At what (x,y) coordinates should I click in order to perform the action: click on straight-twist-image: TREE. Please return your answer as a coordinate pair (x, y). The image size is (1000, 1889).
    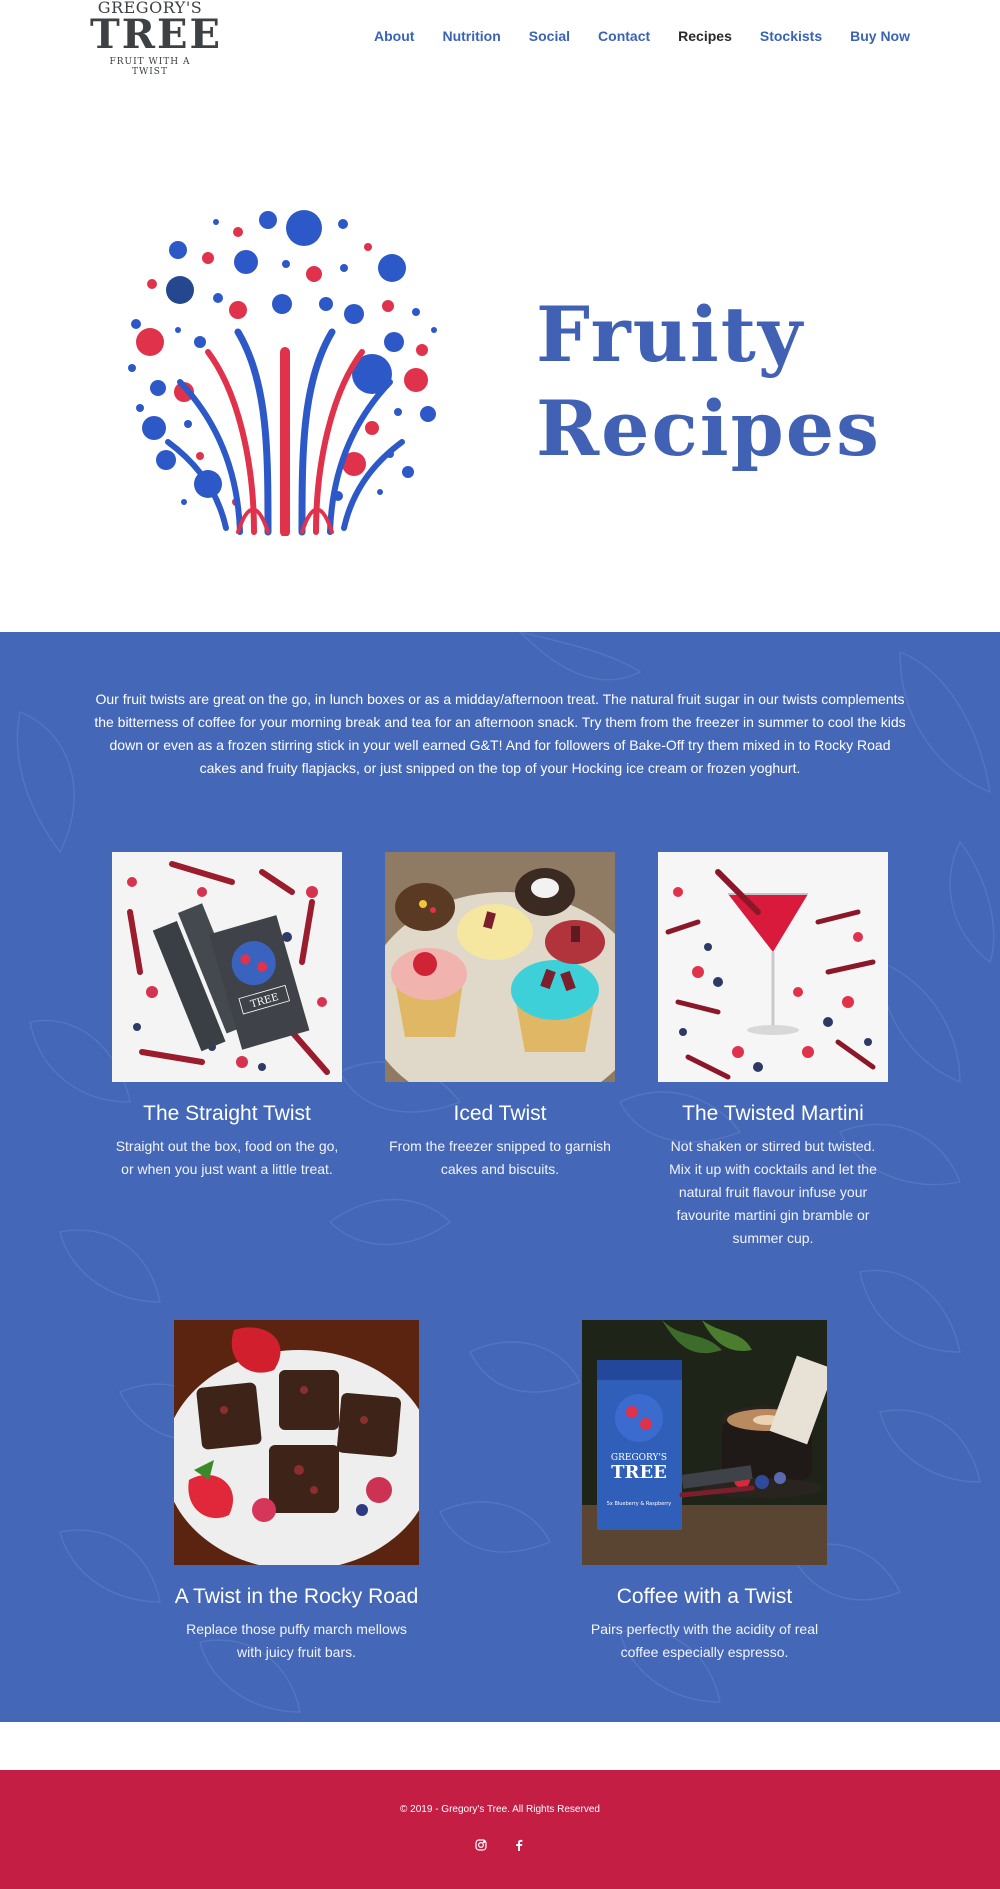
    Looking at the image, I should click on (227, 967).